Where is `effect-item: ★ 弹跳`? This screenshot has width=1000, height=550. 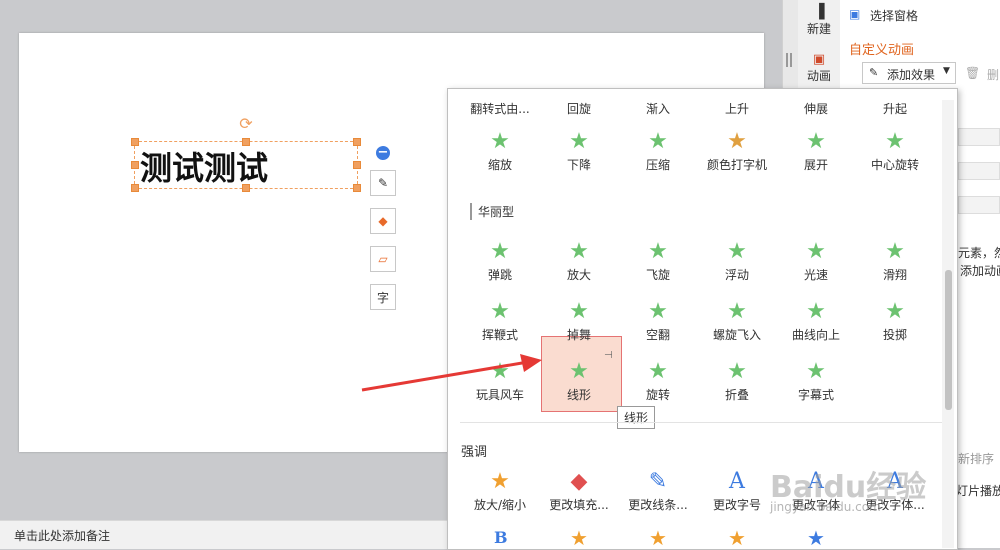 effect-item: ★ 弹跳 is located at coordinates (500, 267).